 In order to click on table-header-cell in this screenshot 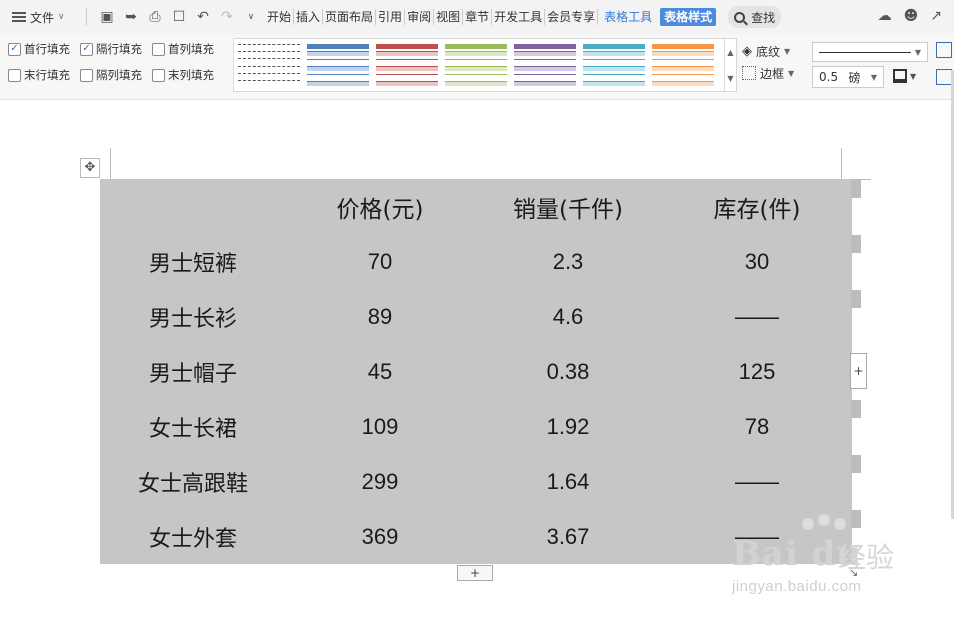, I will do `click(193, 206)`.